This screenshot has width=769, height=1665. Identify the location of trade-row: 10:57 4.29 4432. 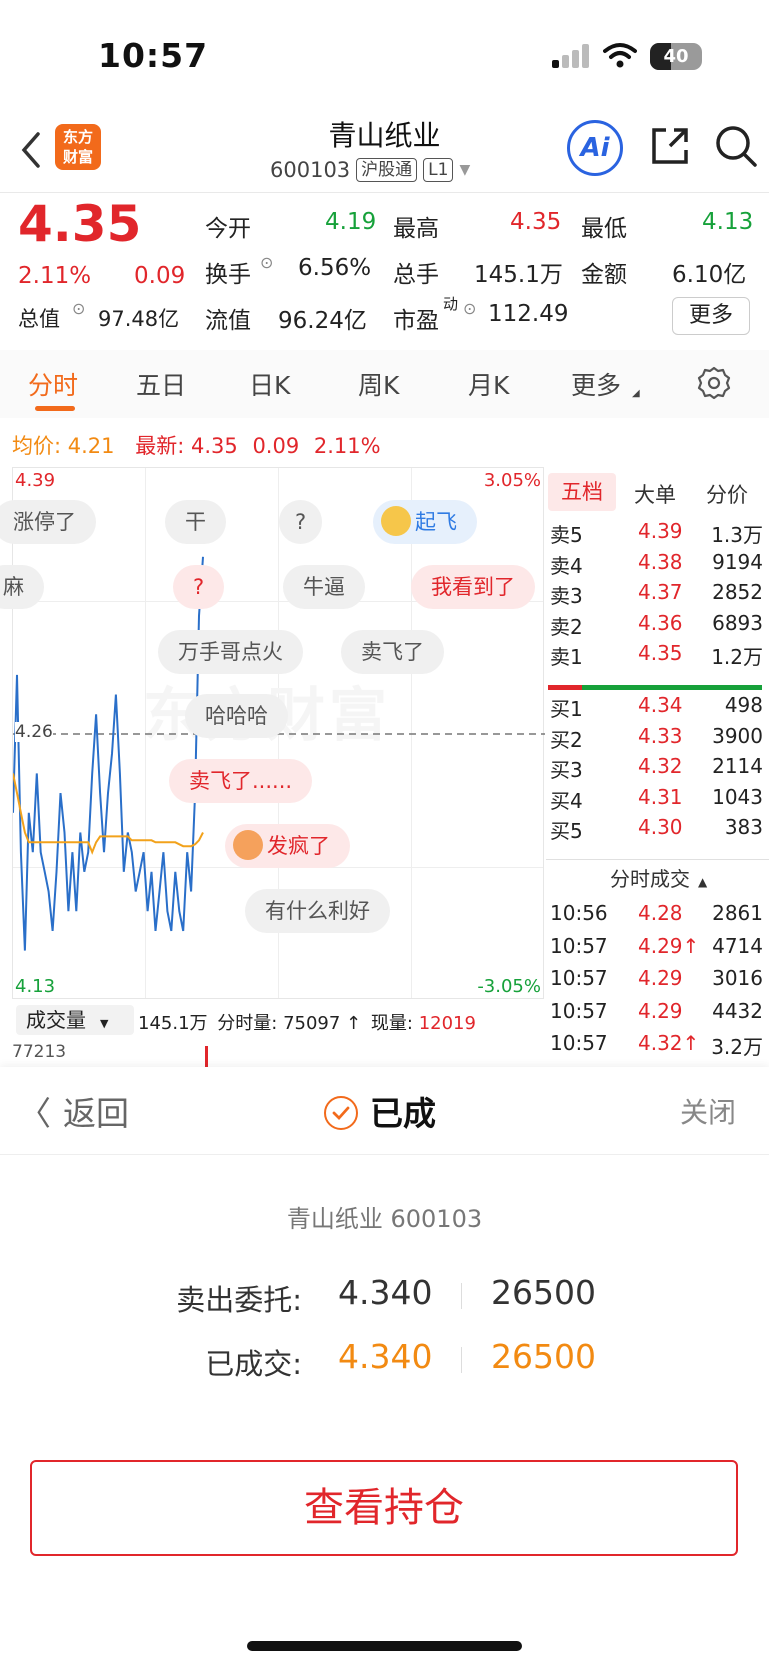
(656, 1015).